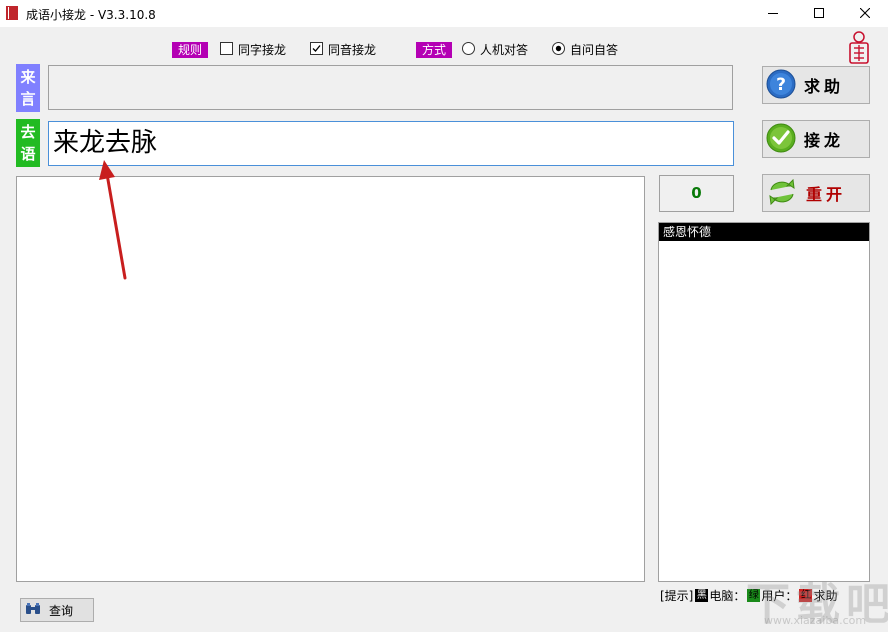  What do you see at coordinates (61, 610) in the screenshot?
I see `query-button-label: 查询` at bounding box center [61, 610].